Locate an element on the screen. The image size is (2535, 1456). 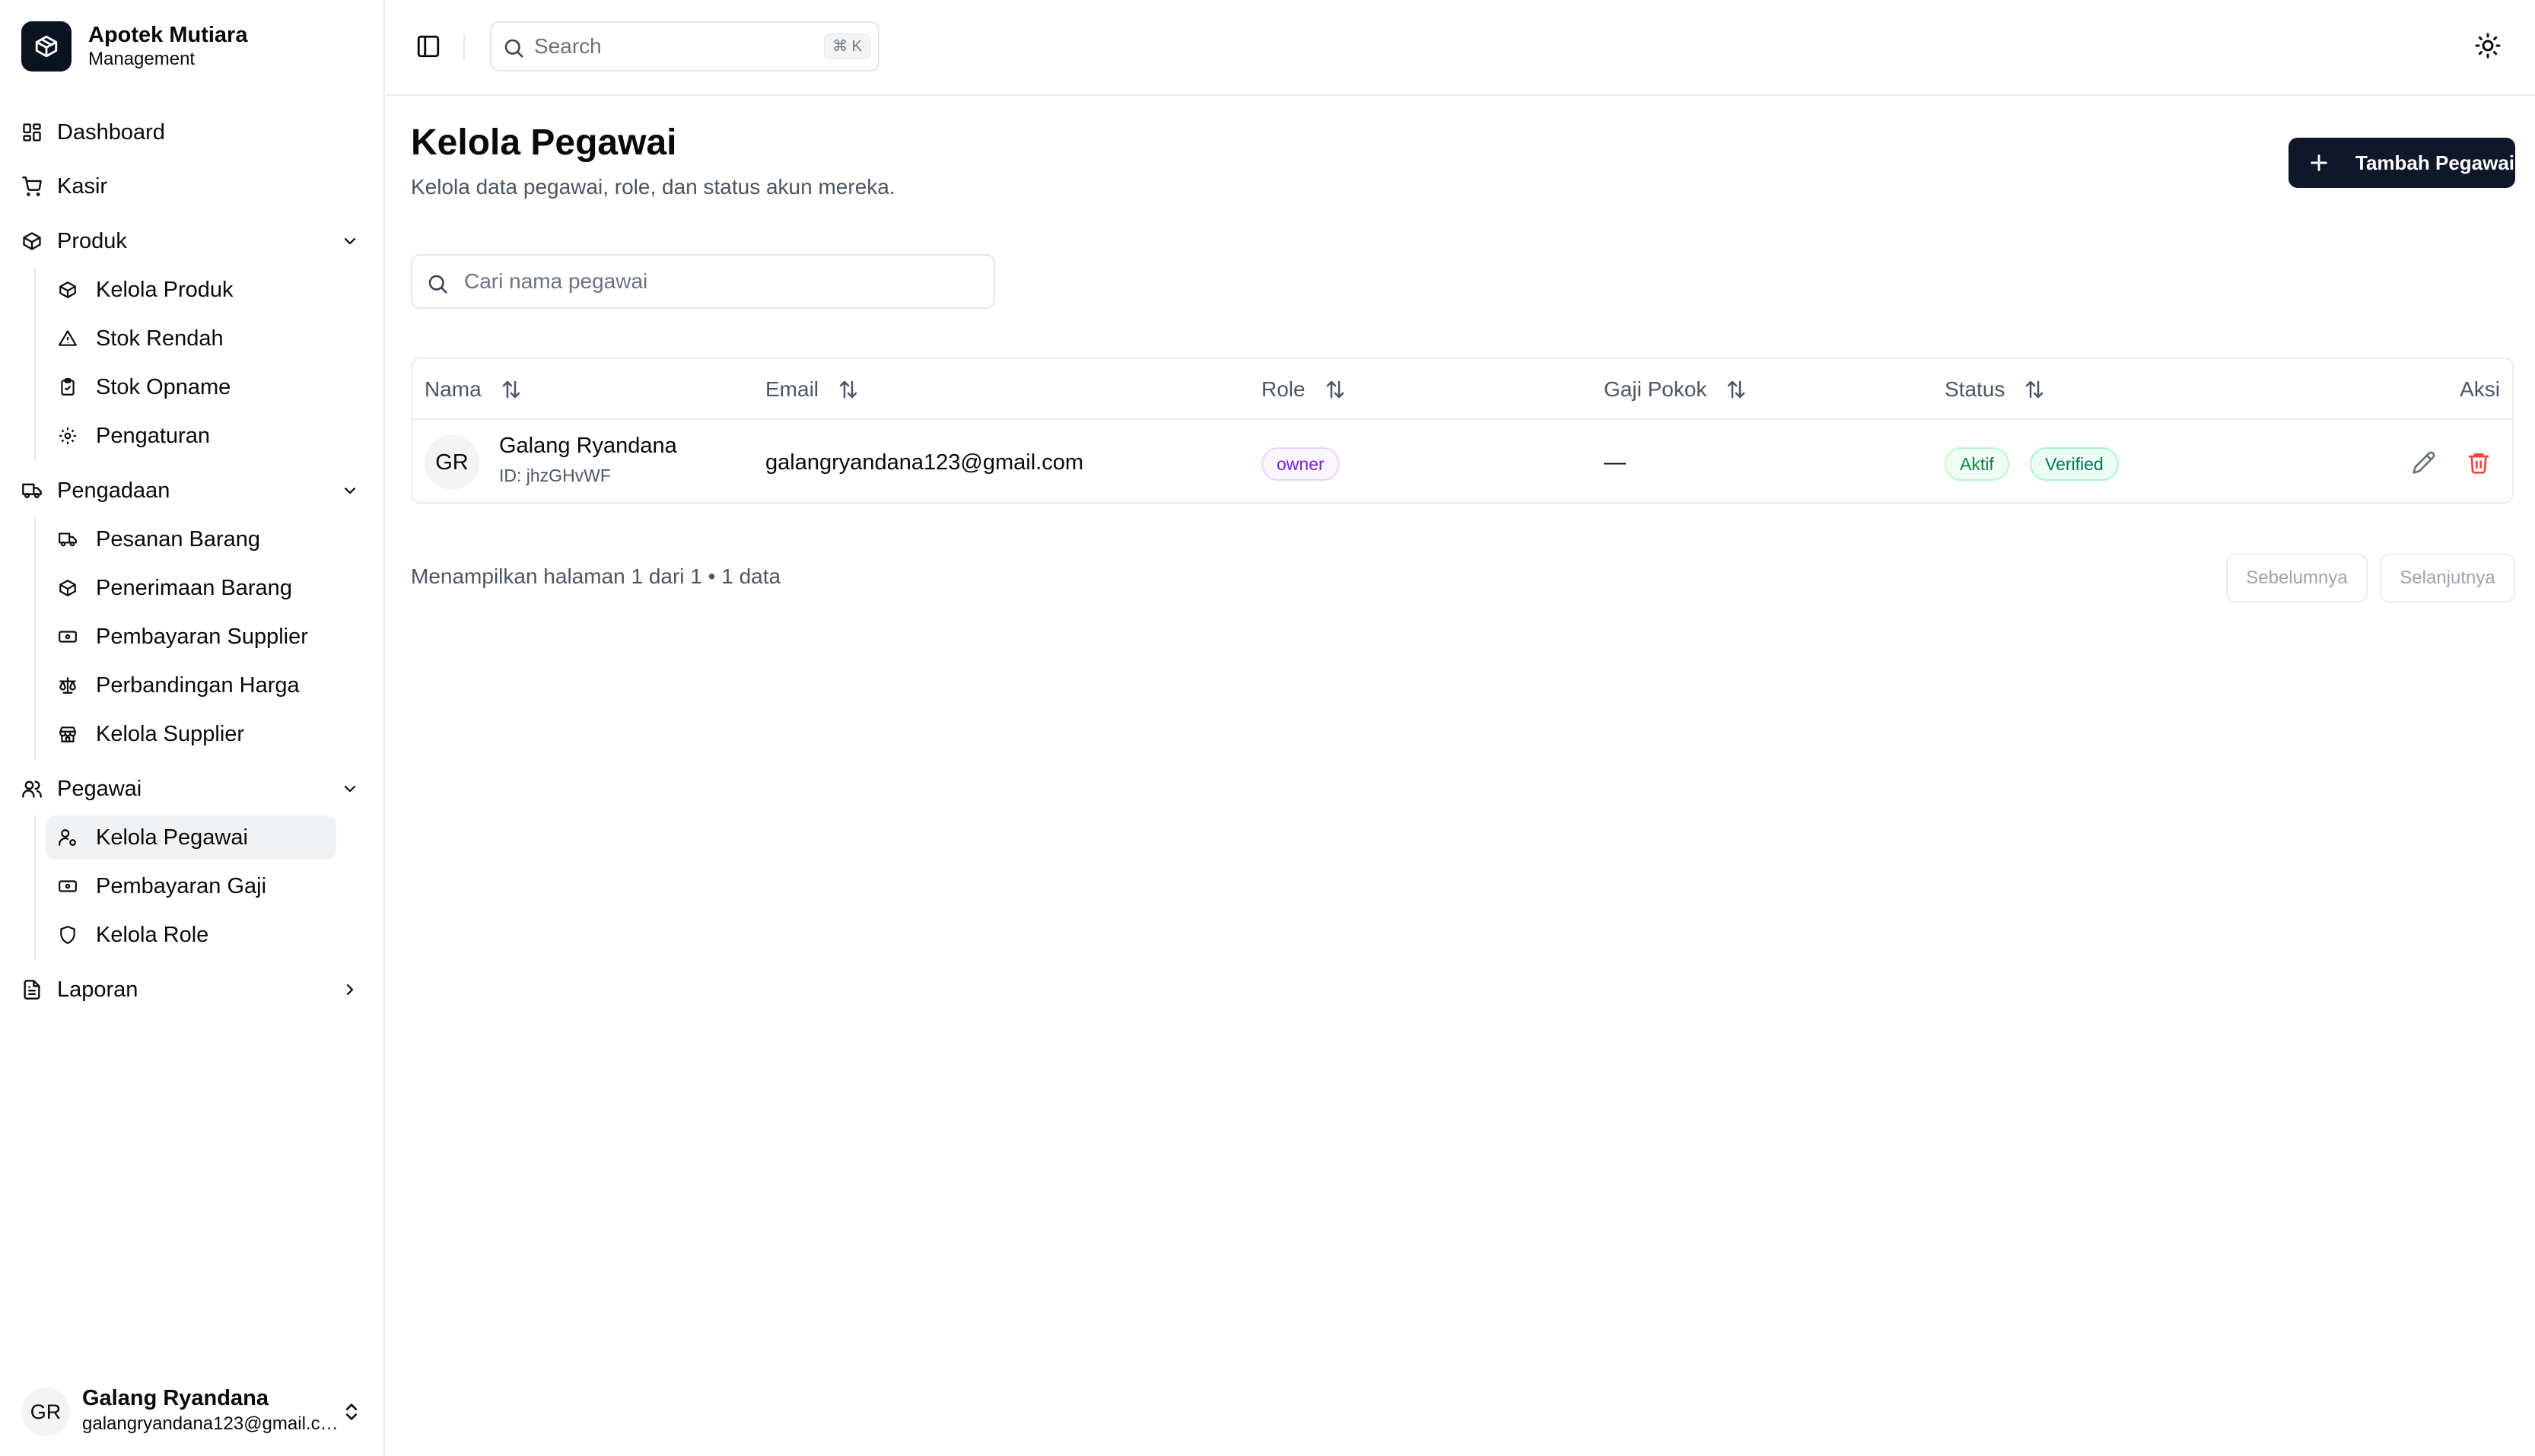
brand: Apotek Mutiara Management is located at coordinates (134, 46).